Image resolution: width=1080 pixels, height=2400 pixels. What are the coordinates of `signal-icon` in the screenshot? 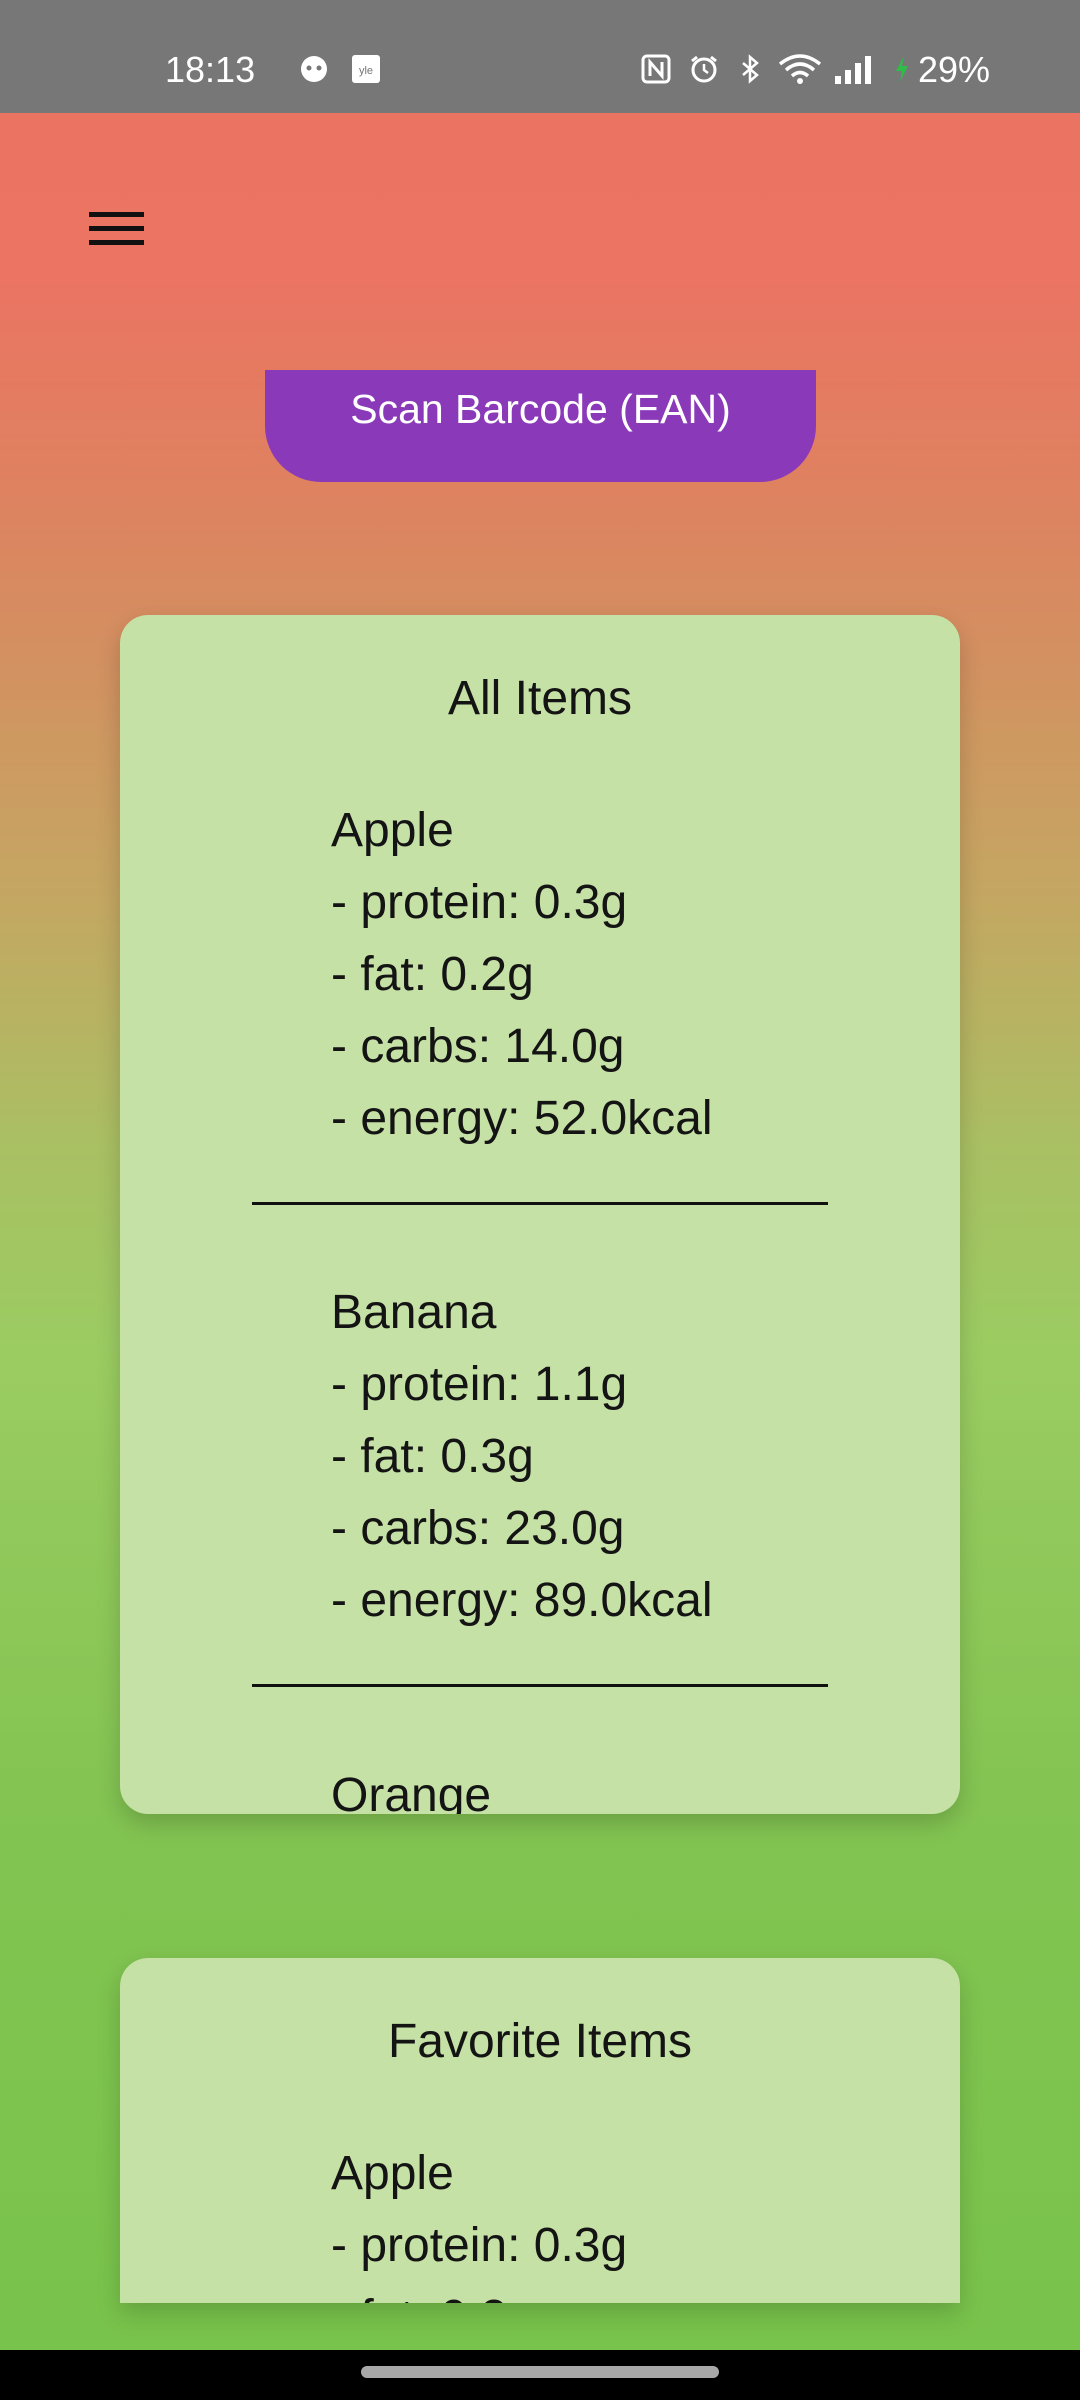 It's located at (853, 70).